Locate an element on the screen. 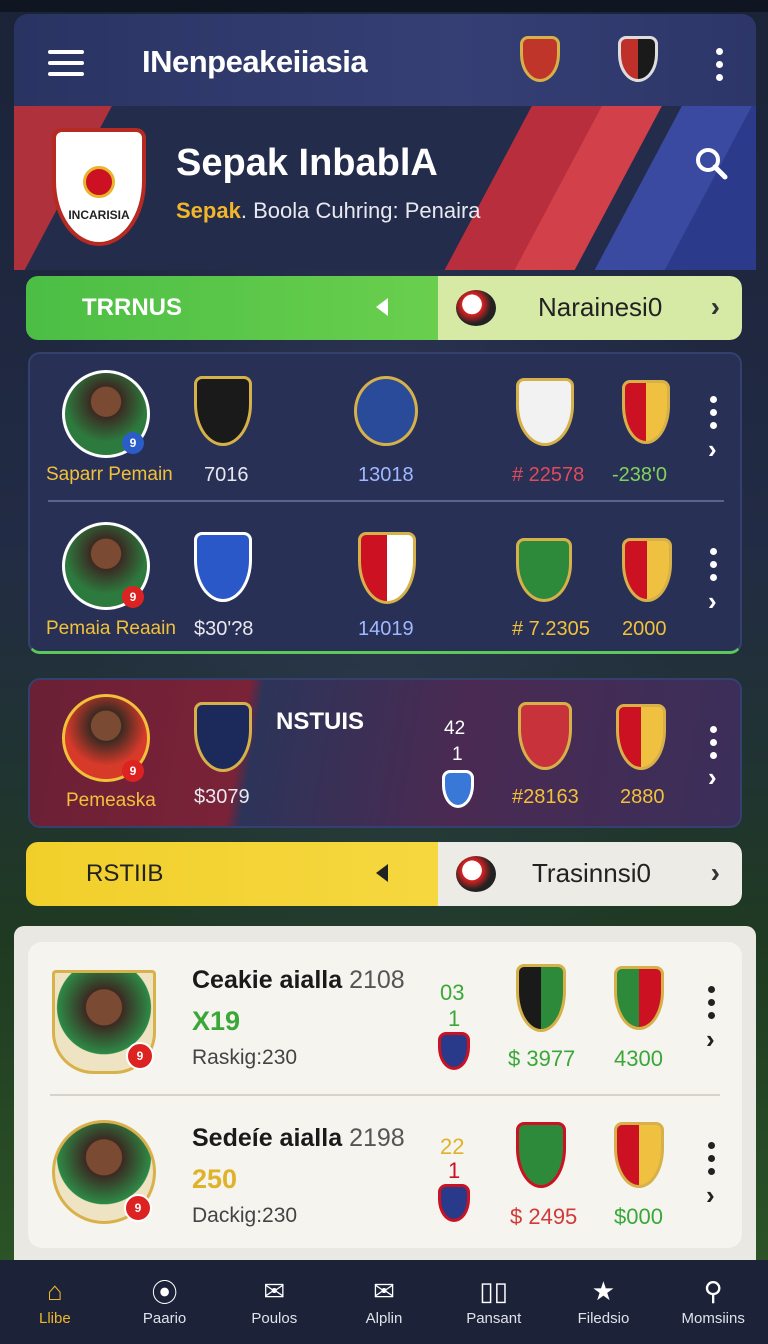  search-icon is located at coordinates (711, 163).